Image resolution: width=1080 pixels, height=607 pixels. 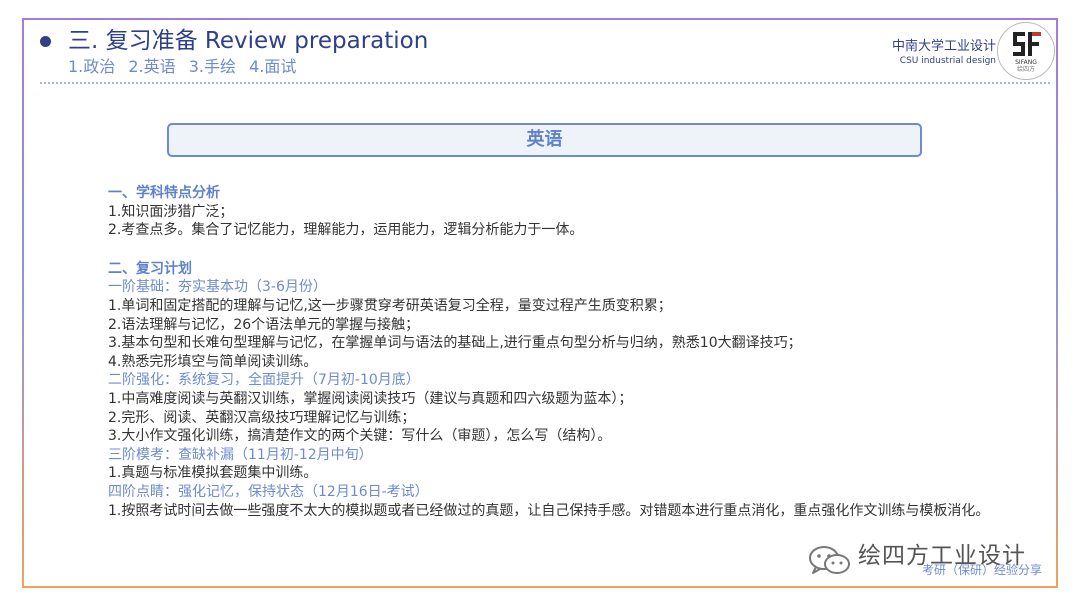 I want to click on section-heading-plan: 二、复习计划, so click(x=150, y=268).